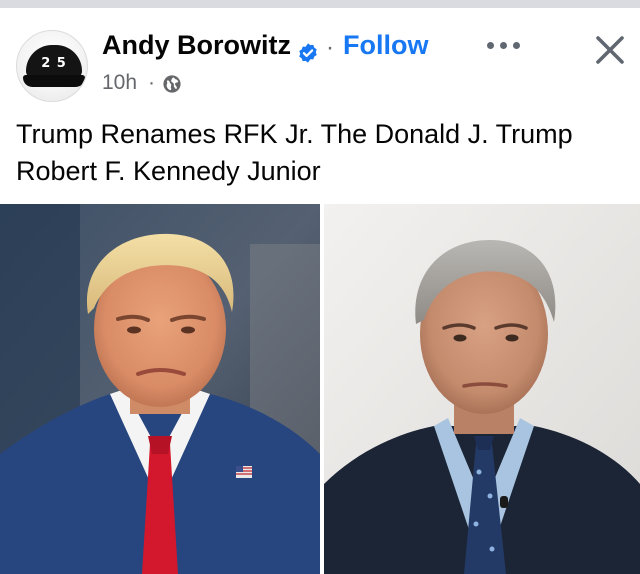 Image resolution: width=640 pixels, height=574 pixels. Describe the element at coordinates (119, 83) in the screenshot. I see `post-timestamp: 10h` at that location.